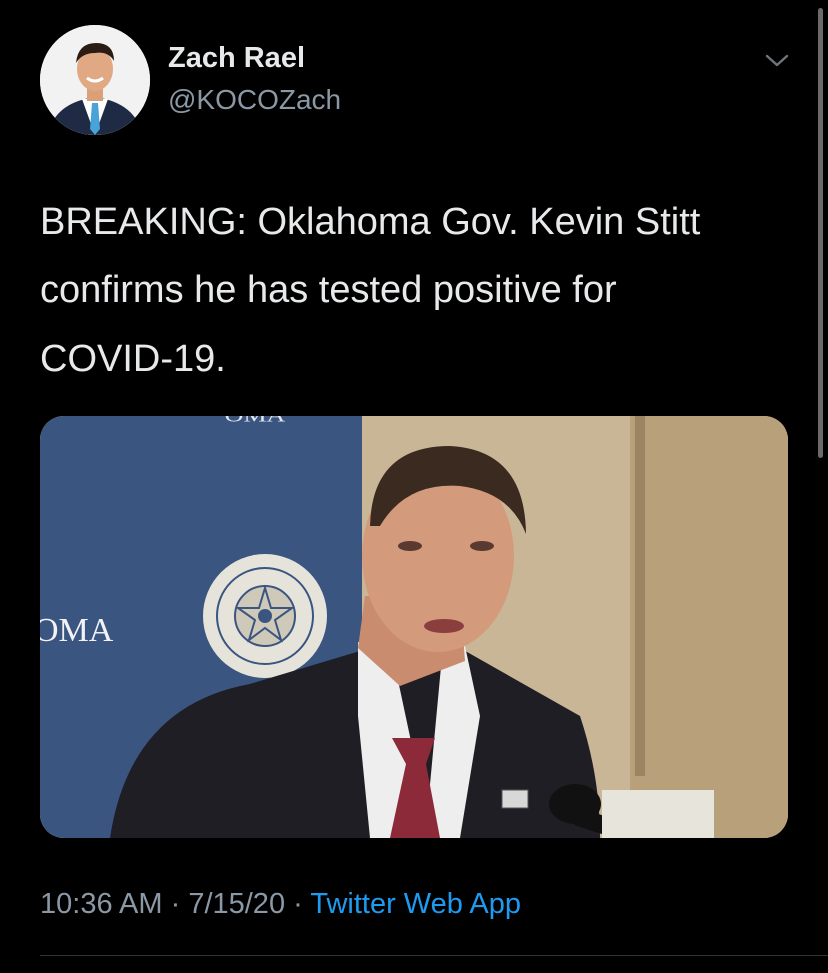 Image resolution: width=828 pixels, height=973 pixels. I want to click on backdrop-text-top: OMA, so click(256, 421).